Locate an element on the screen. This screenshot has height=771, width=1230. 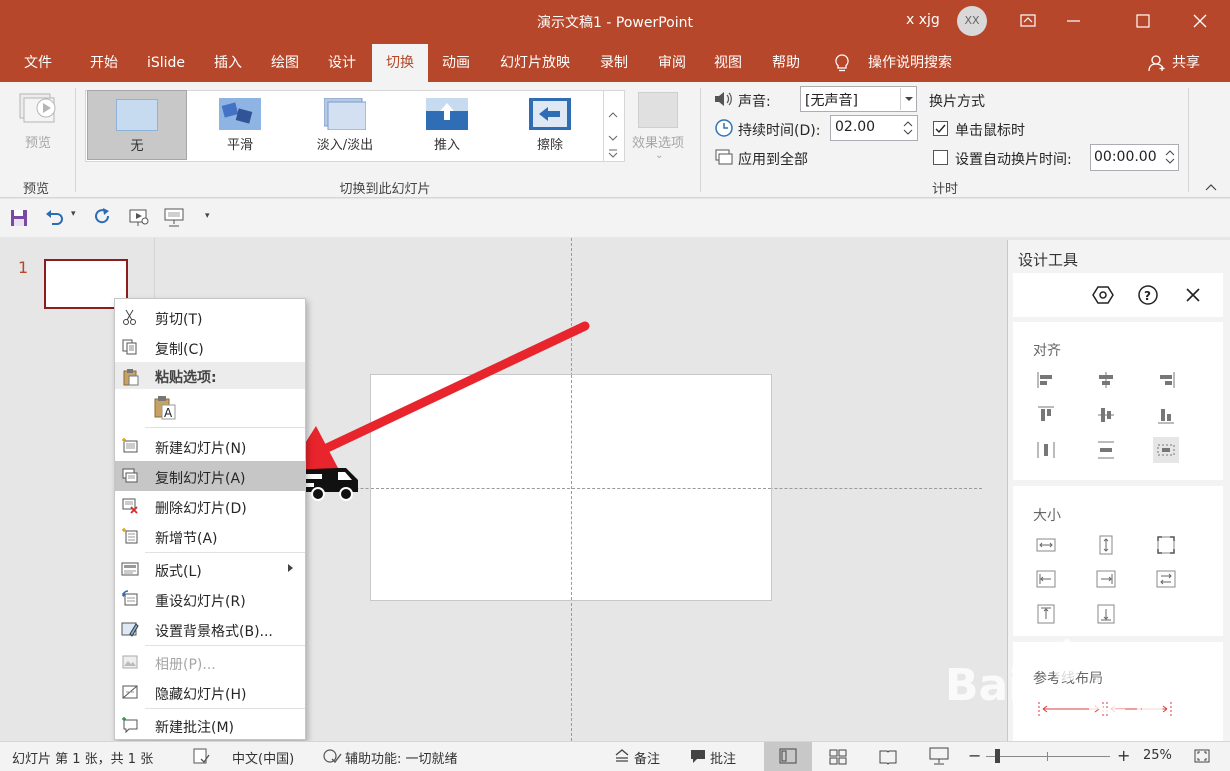
preview-button: 预览 is located at coordinates (38, 141).